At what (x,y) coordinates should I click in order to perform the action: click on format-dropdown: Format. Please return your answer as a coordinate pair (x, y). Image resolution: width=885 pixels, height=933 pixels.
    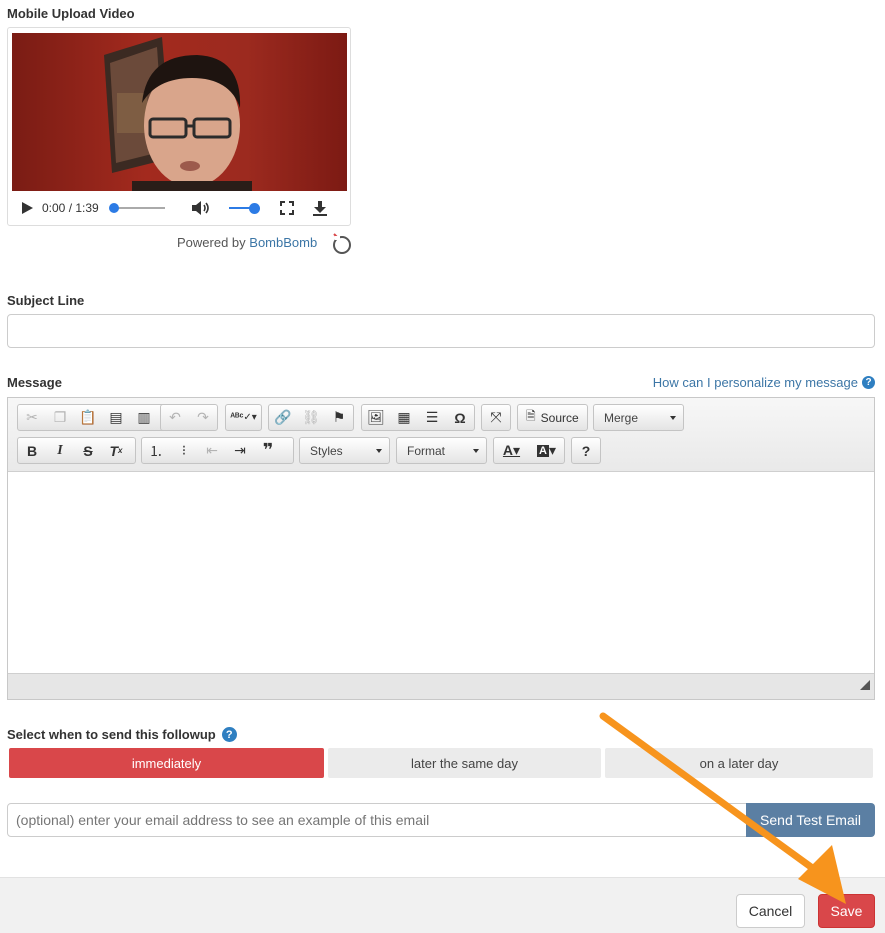
    Looking at the image, I should click on (441, 450).